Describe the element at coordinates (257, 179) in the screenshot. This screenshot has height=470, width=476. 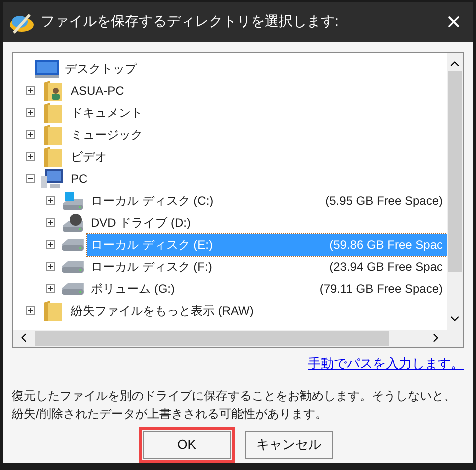
I see `tree-item: PC` at that location.